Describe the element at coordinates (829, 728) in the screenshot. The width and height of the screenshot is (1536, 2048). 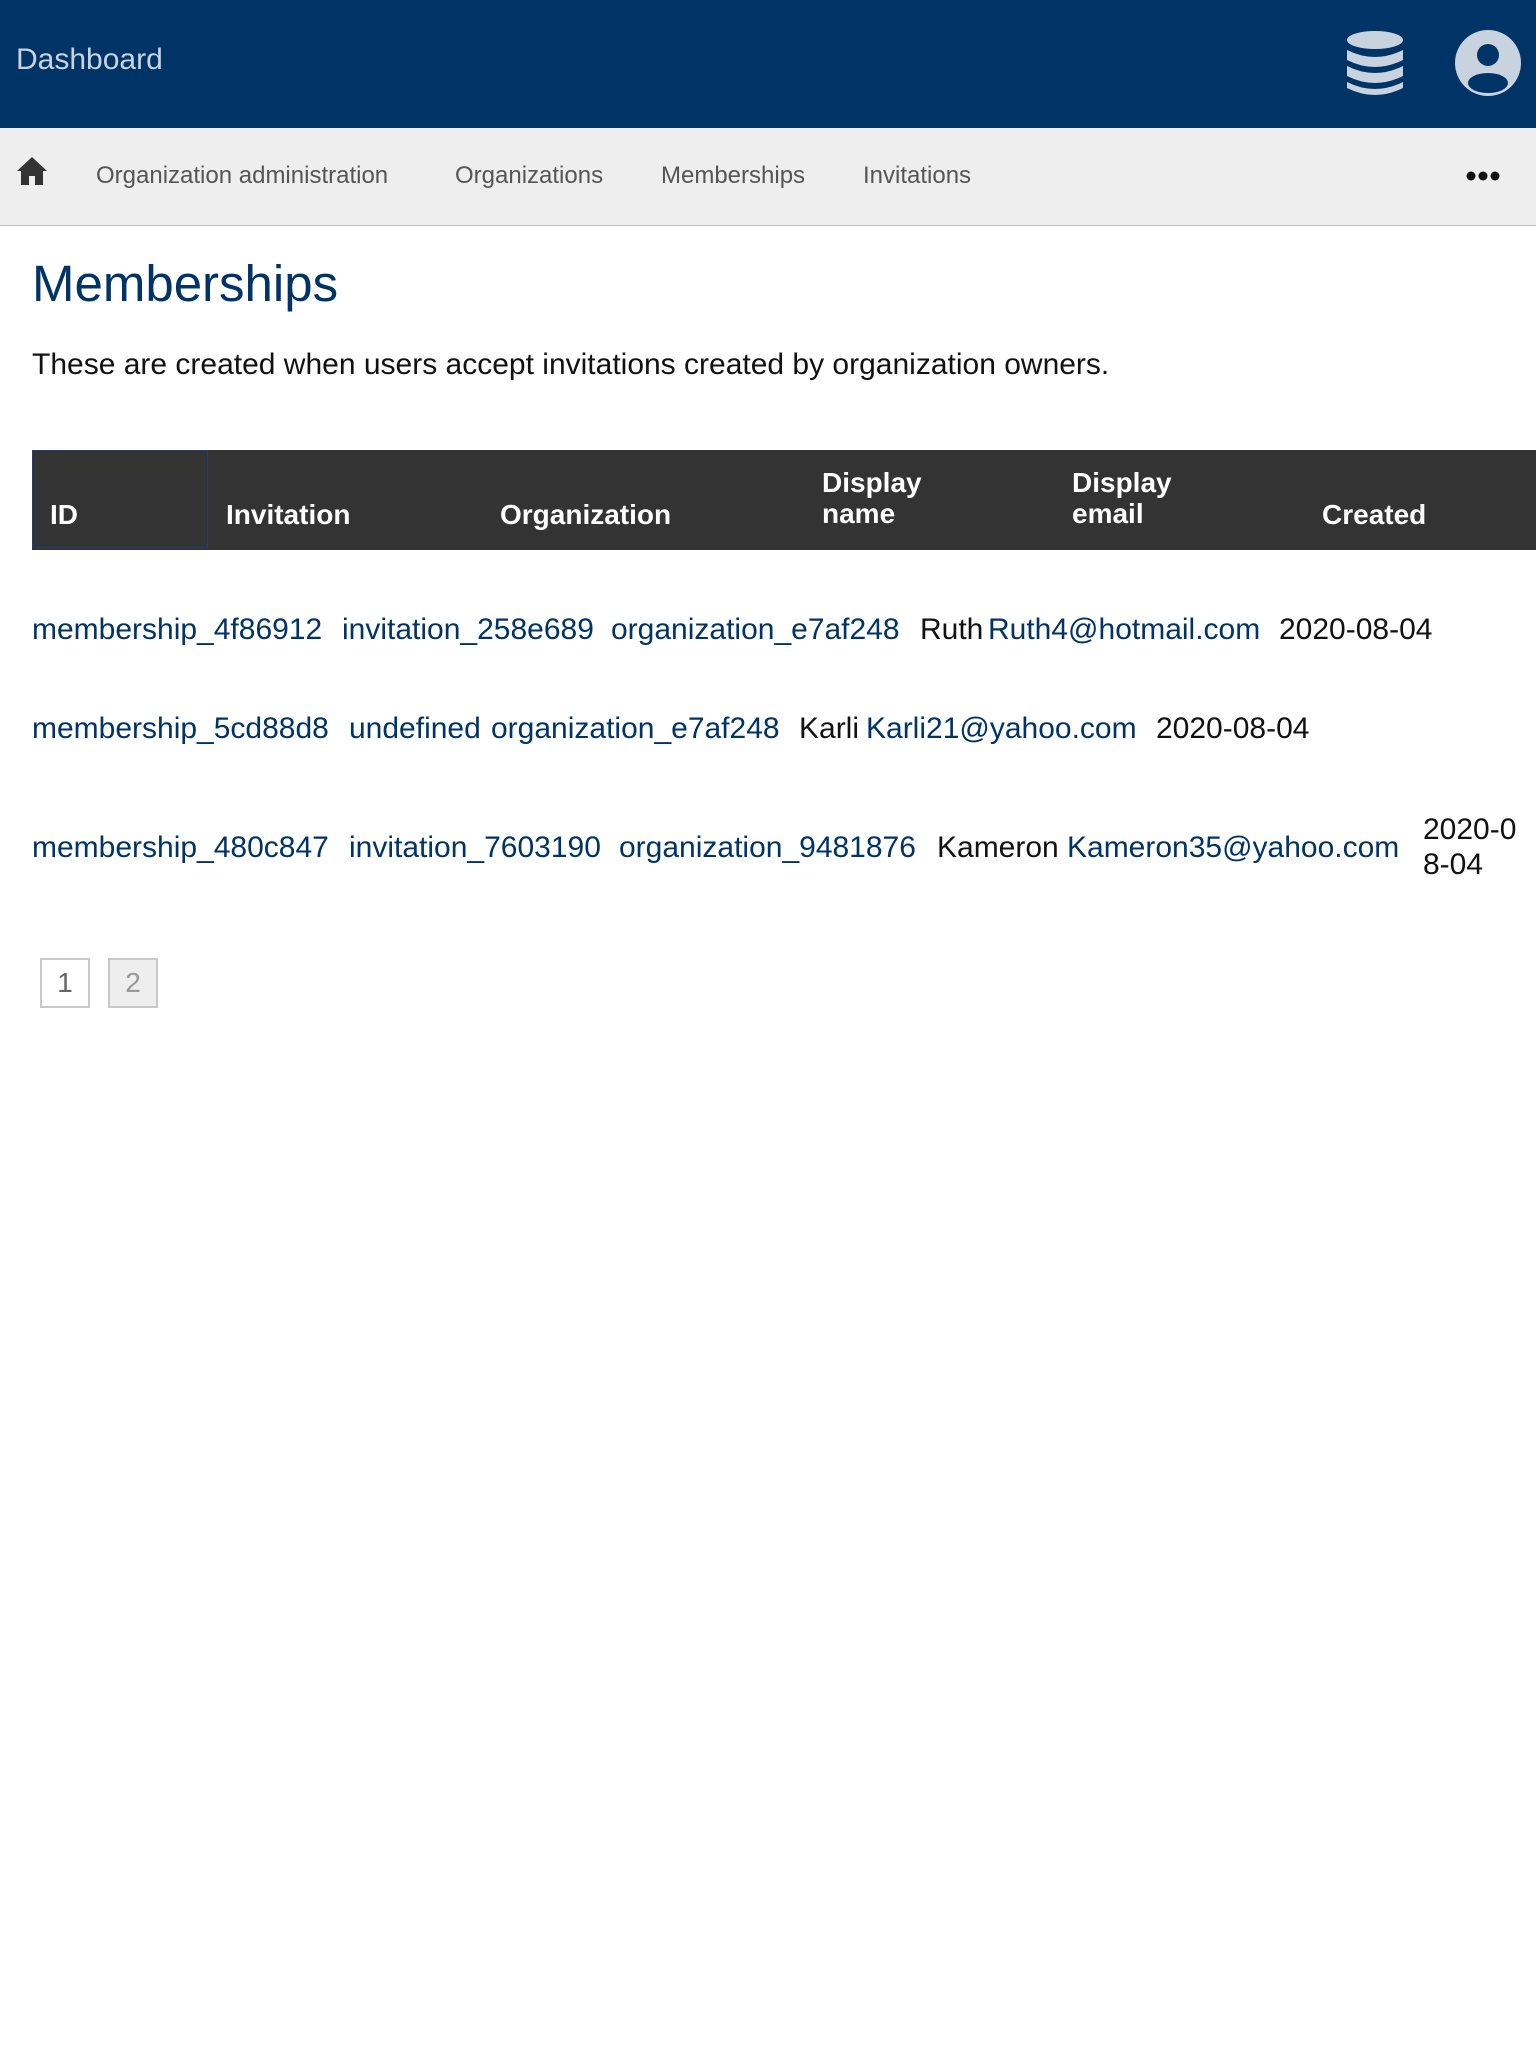
I see `row-display-name: Karli` at that location.